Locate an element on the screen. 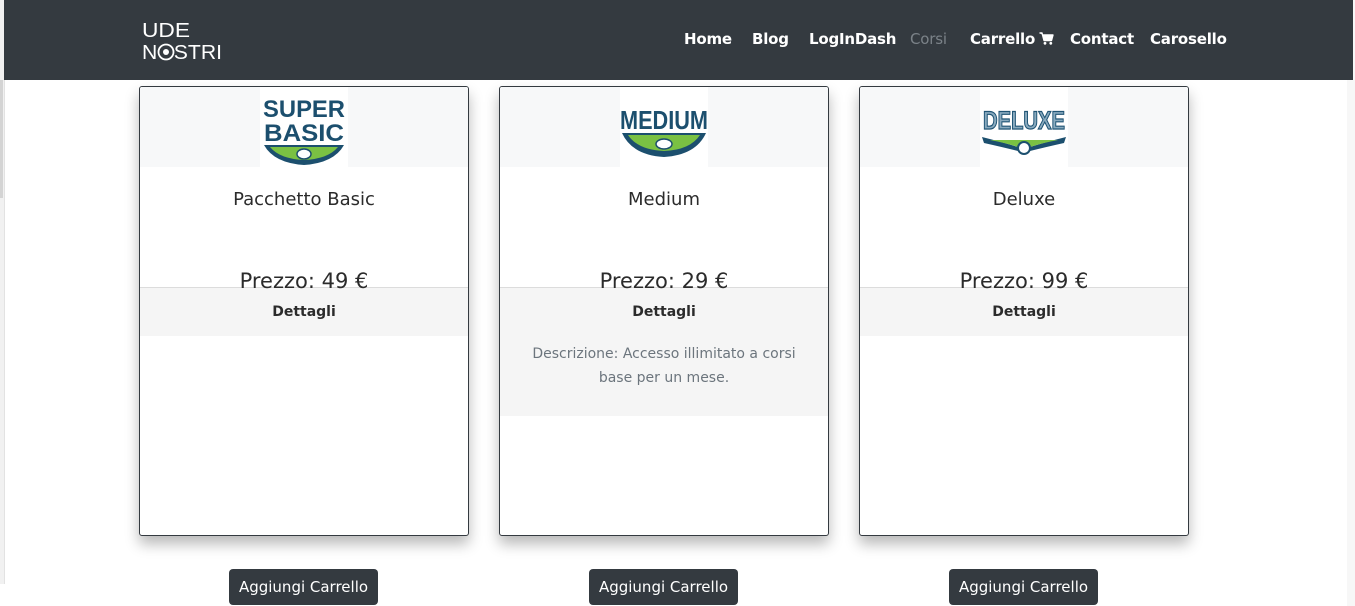 The image size is (1355, 606). nav-carrello: Carrello is located at coordinates (1012, 39).